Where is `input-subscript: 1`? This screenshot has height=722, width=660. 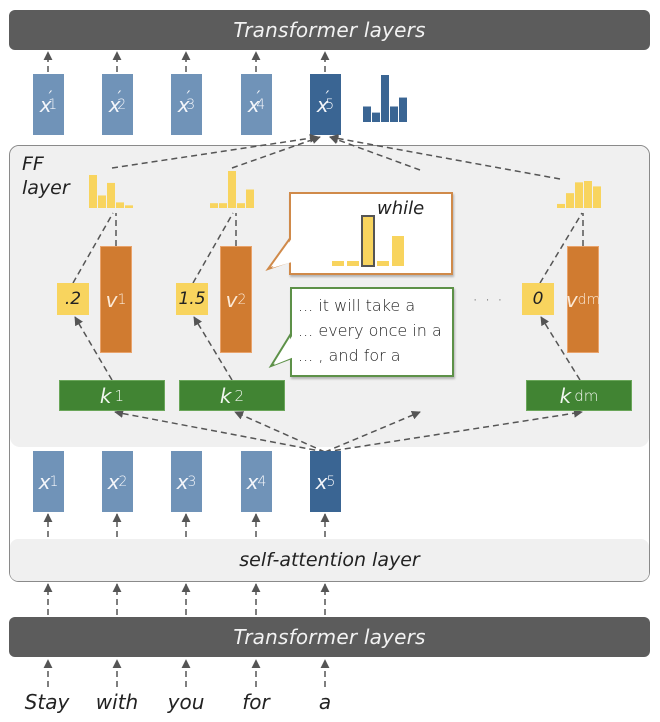 input-subscript: 1 is located at coordinates (54, 481).